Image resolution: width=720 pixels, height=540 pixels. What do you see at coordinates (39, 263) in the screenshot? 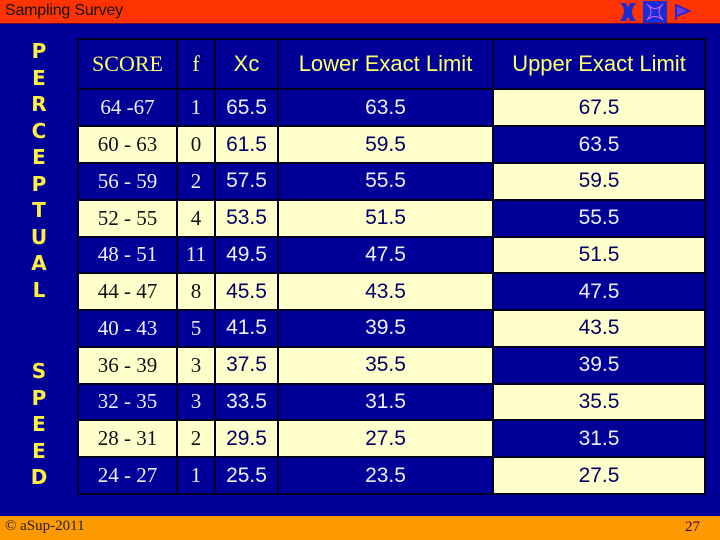
I see `side-letter: A` at bounding box center [39, 263].